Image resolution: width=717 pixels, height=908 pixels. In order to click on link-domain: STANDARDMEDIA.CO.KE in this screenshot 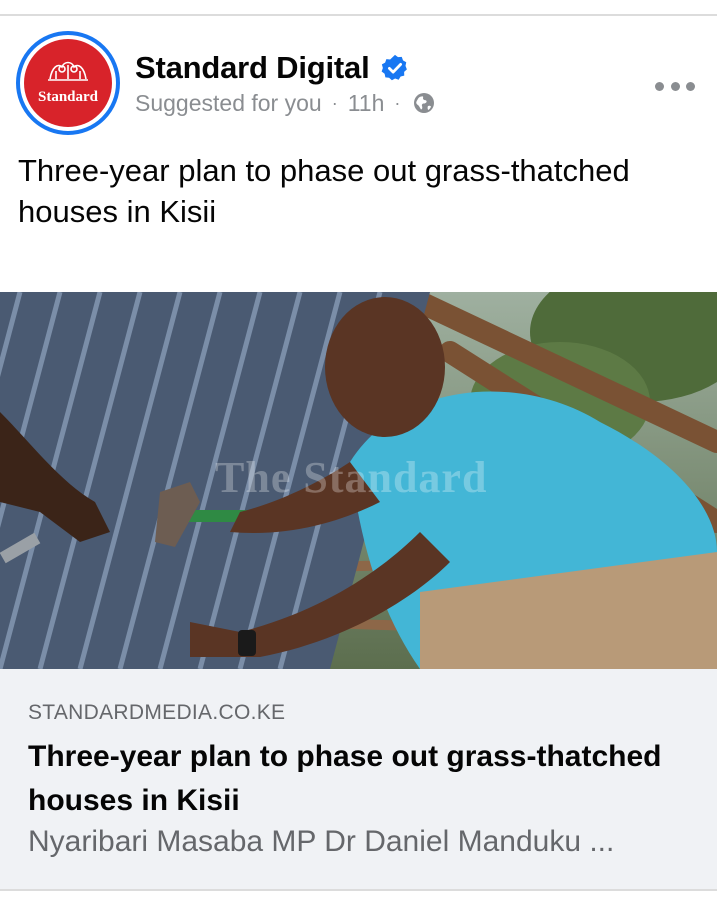, I will do `click(157, 712)`.